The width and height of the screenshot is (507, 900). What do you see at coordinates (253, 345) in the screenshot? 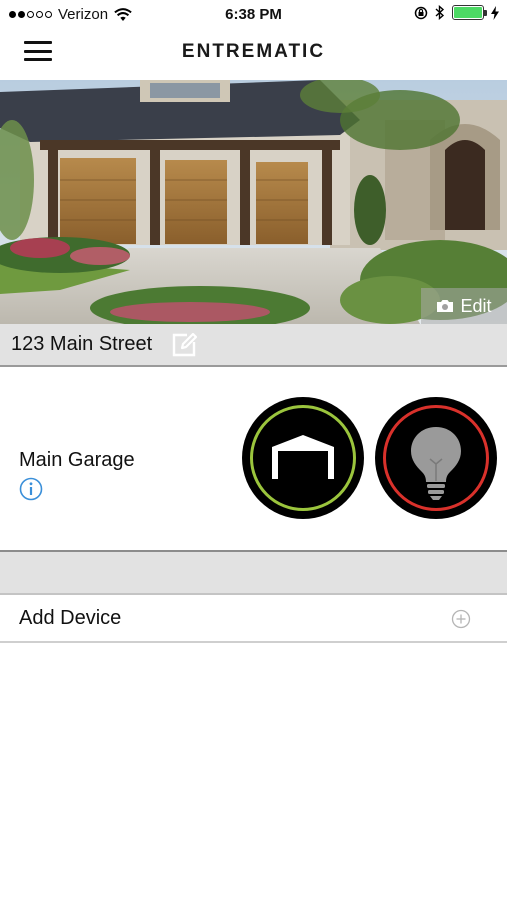
I see `location-bar: 123 Main Street` at bounding box center [253, 345].